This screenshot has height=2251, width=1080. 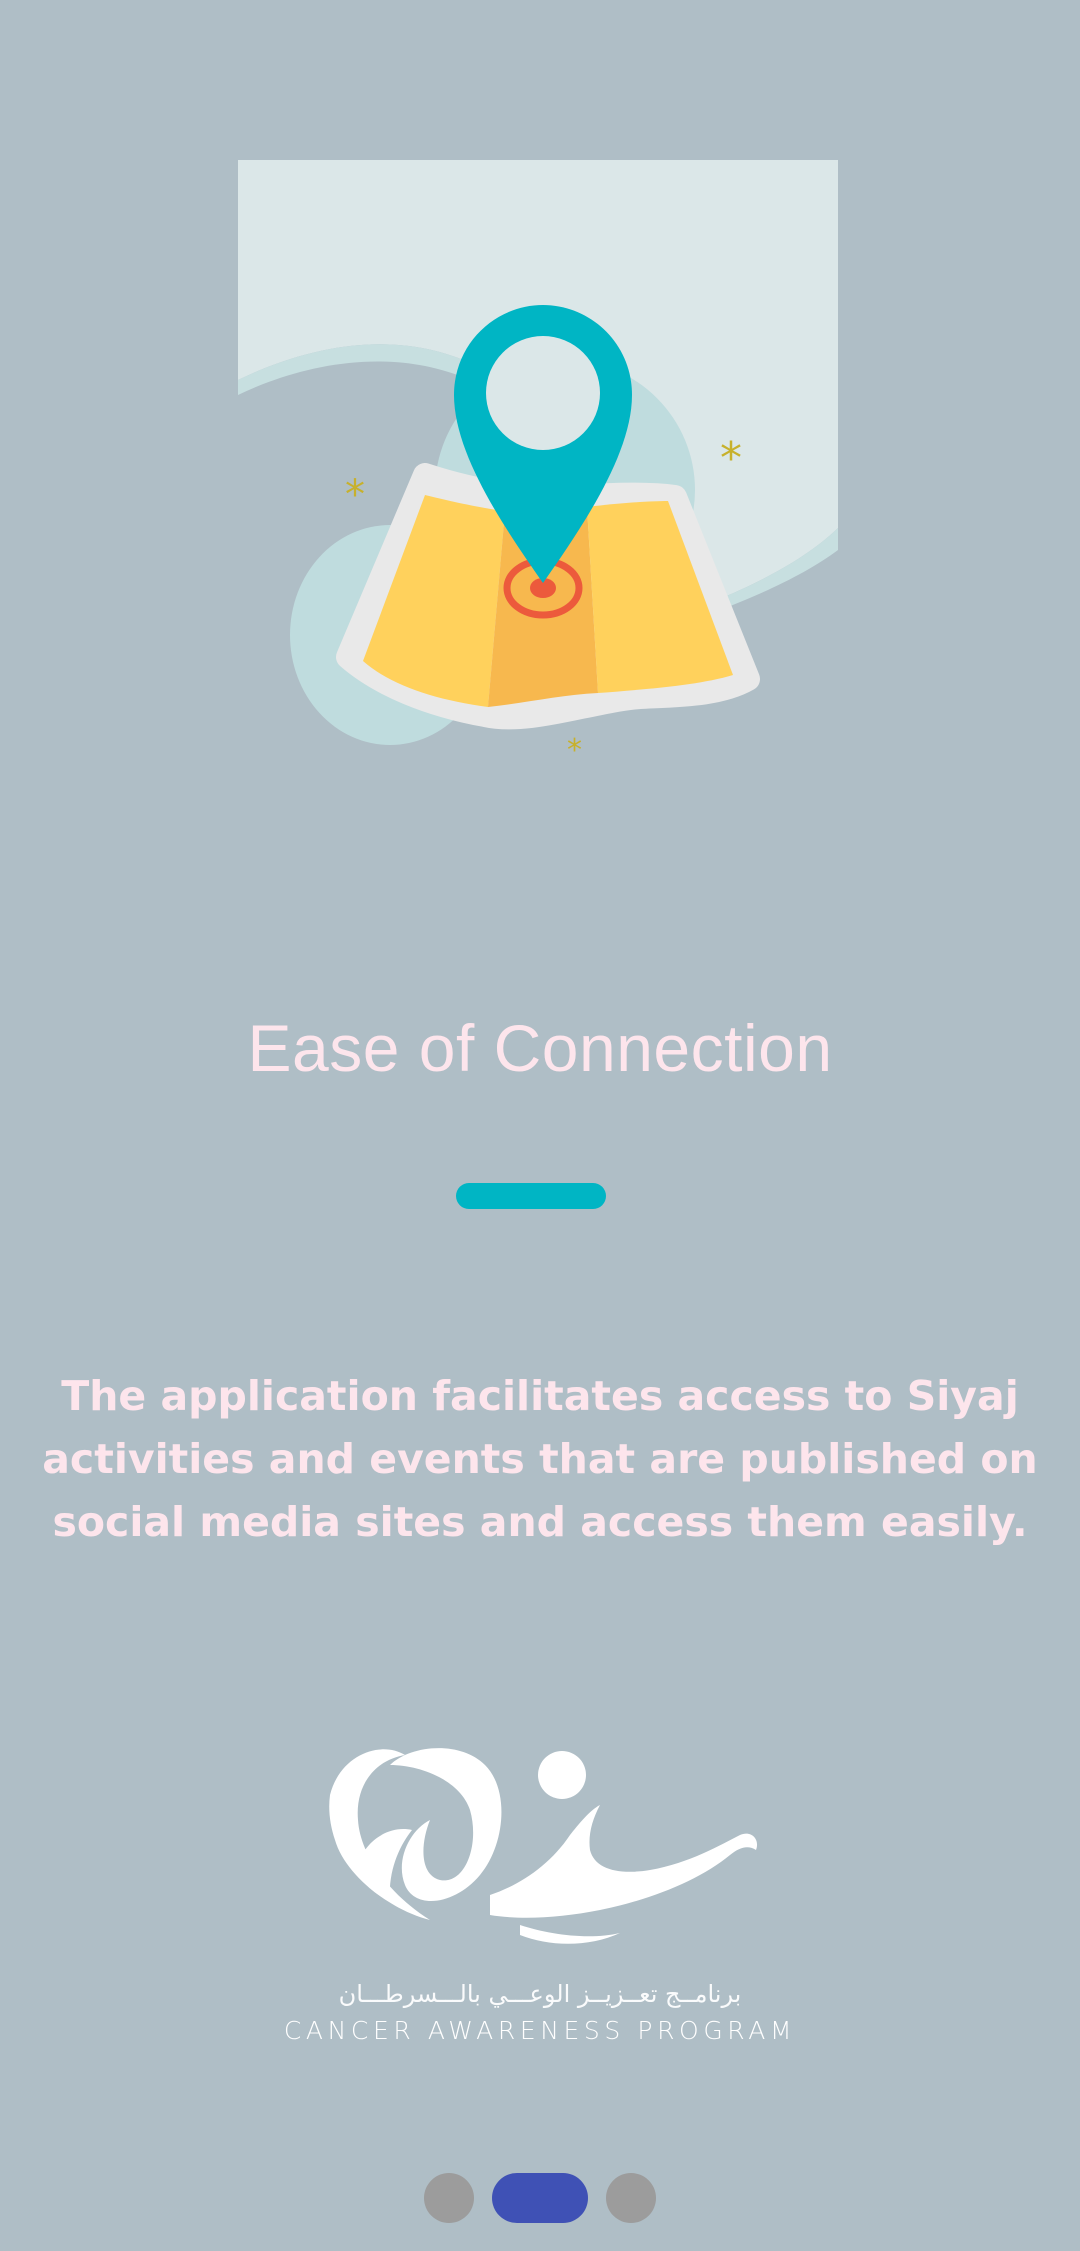 I want to click on title-underline, so click(x=531, y=1196).